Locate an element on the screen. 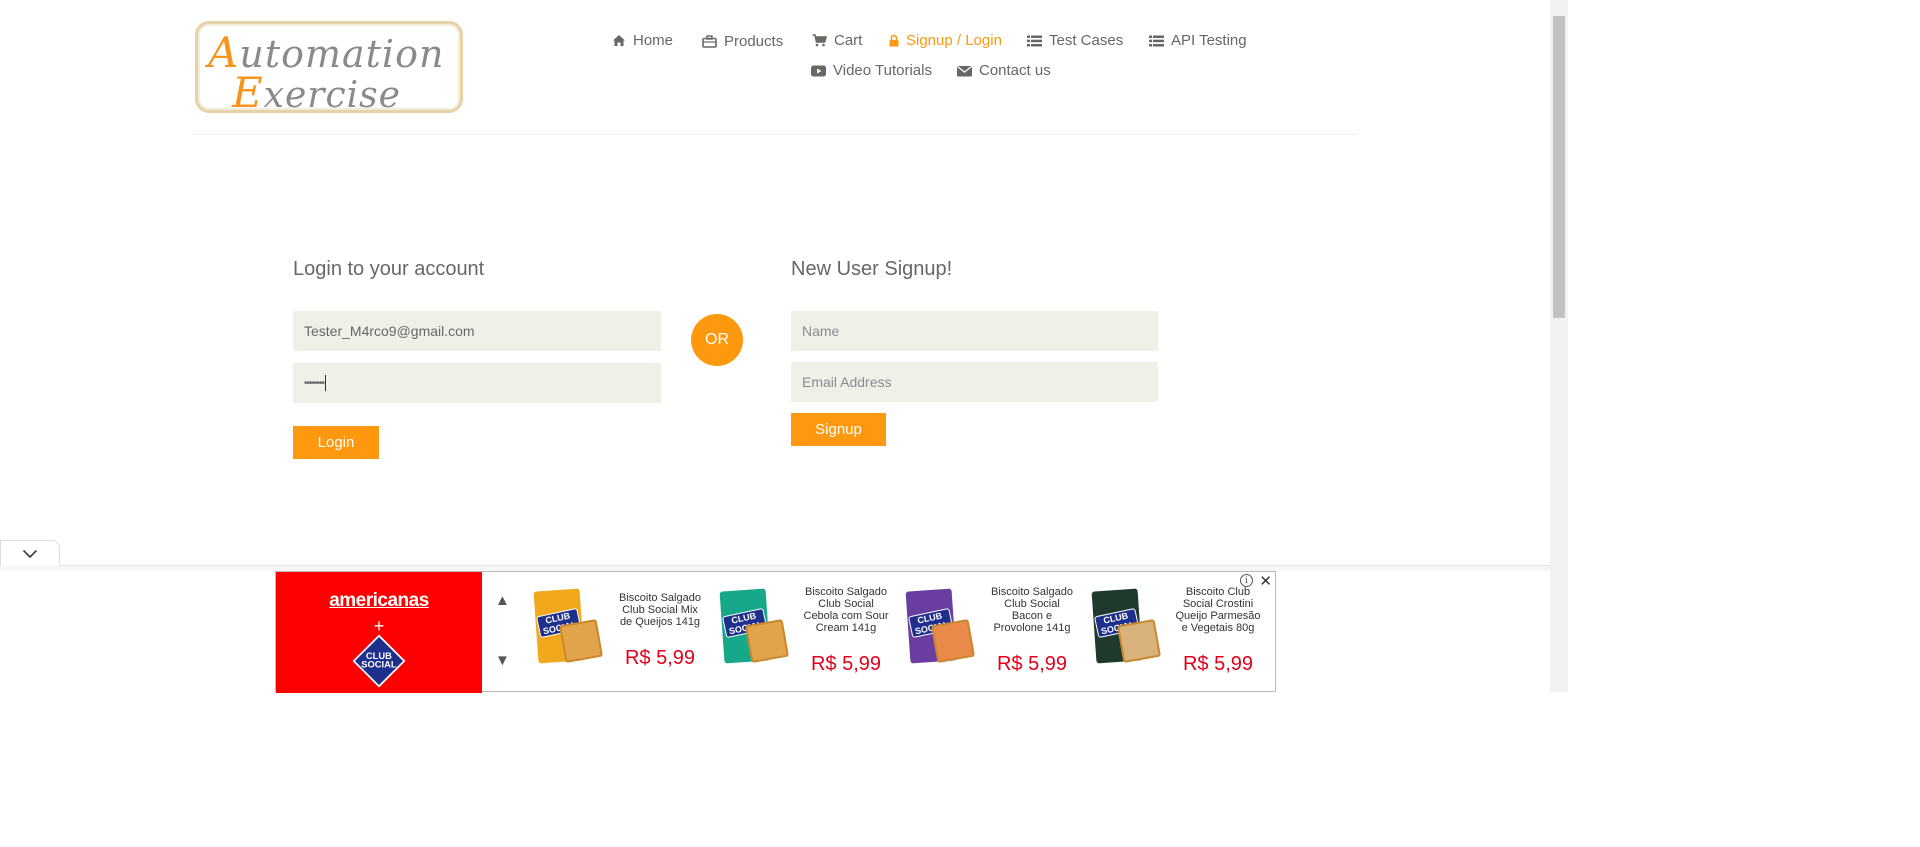 This screenshot has height=847, width=1920. home-icon is located at coordinates (619, 40).